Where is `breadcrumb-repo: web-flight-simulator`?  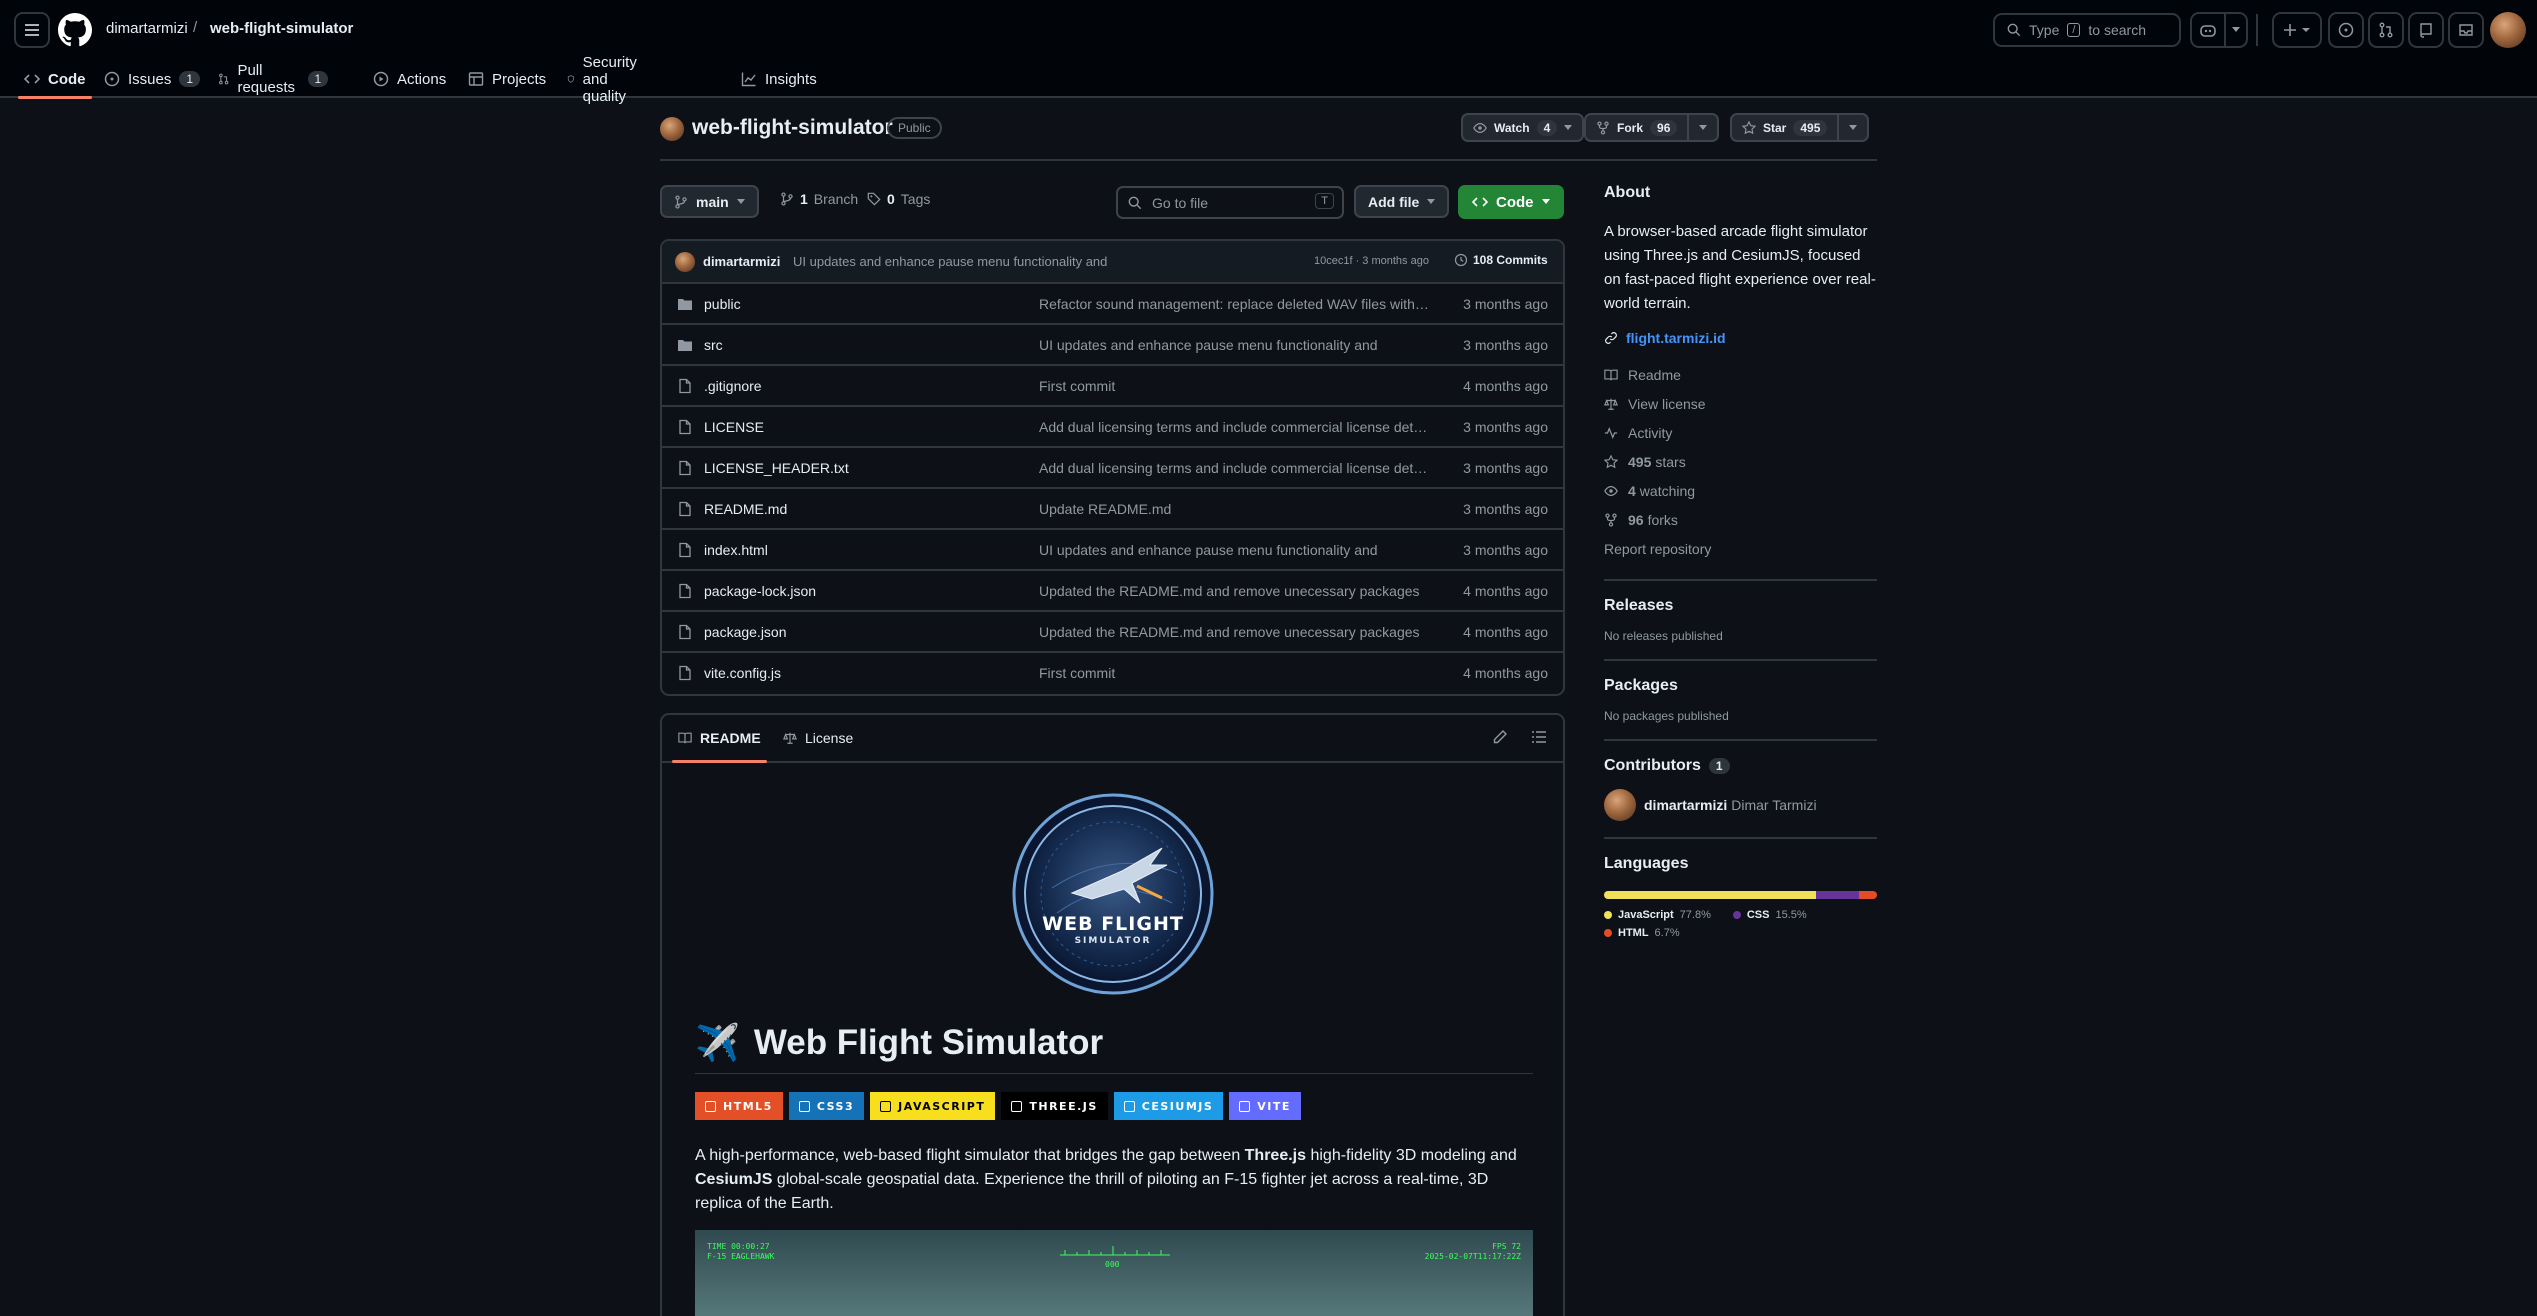
breadcrumb-repo: web-flight-simulator is located at coordinates (281, 28).